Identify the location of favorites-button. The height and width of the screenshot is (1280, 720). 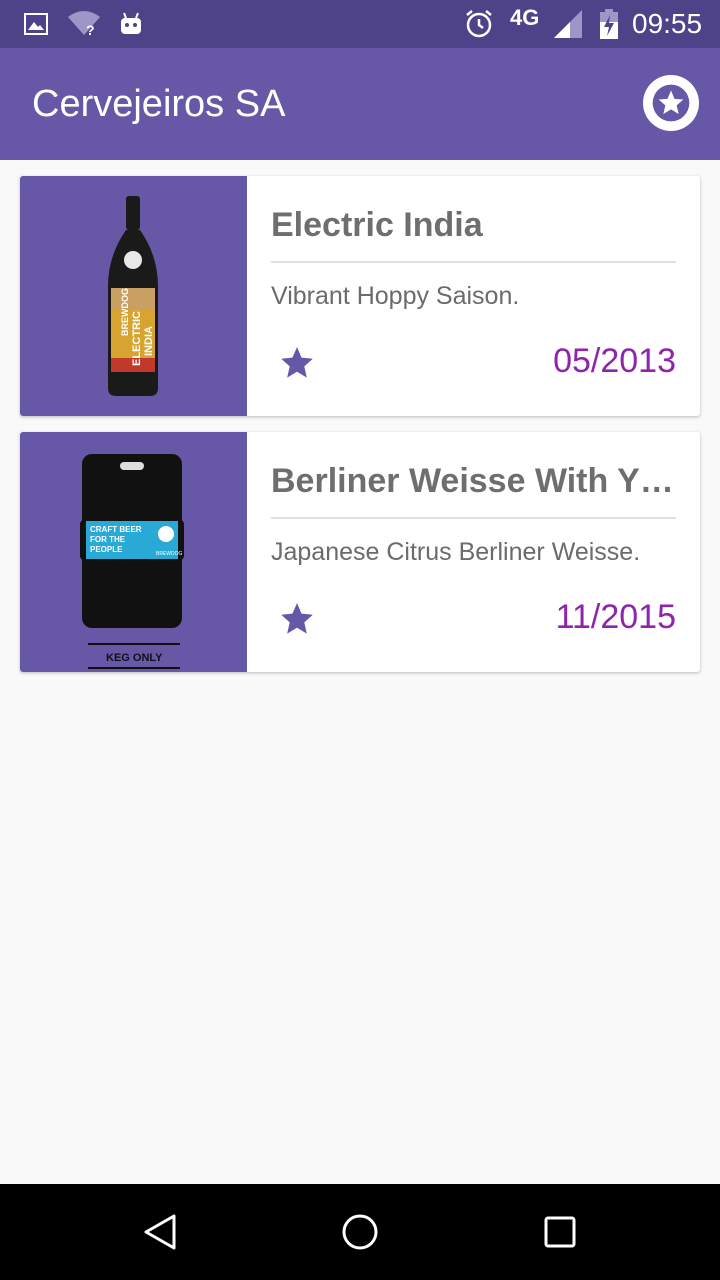
(671, 103).